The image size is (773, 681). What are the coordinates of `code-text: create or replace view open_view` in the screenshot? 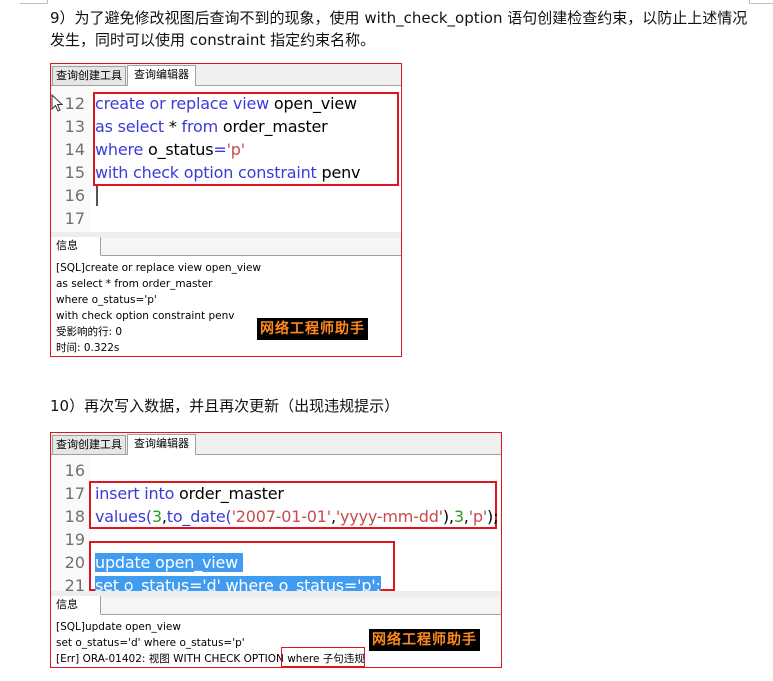 It's located at (226, 103).